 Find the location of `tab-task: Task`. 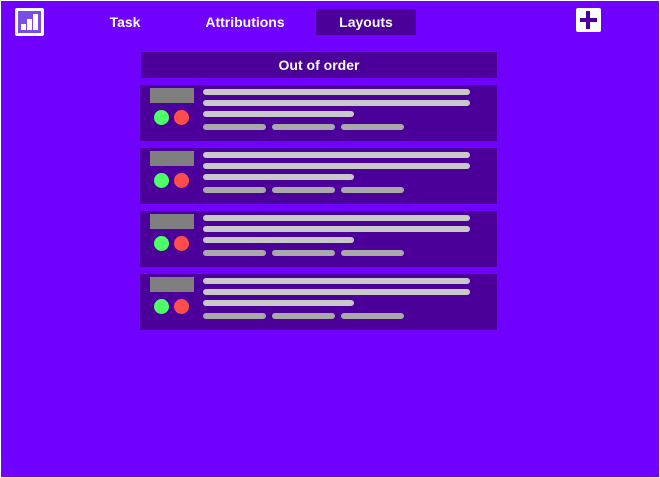

tab-task: Task is located at coordinates (125, 22).